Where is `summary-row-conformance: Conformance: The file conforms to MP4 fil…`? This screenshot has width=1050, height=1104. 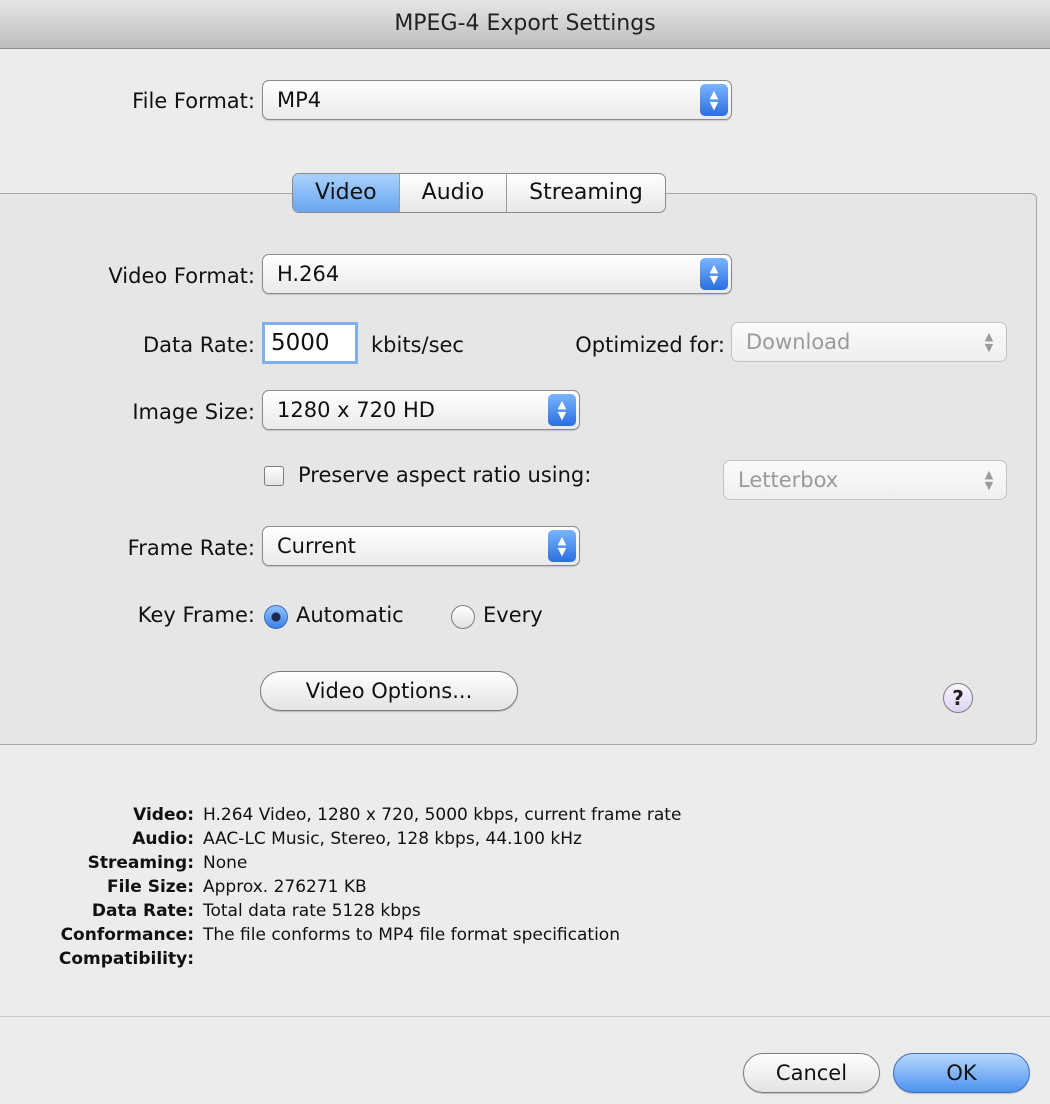
summary-row-conformance: Conformance: The file conforms to MP4 fil… is located at coordinates (340, 935).